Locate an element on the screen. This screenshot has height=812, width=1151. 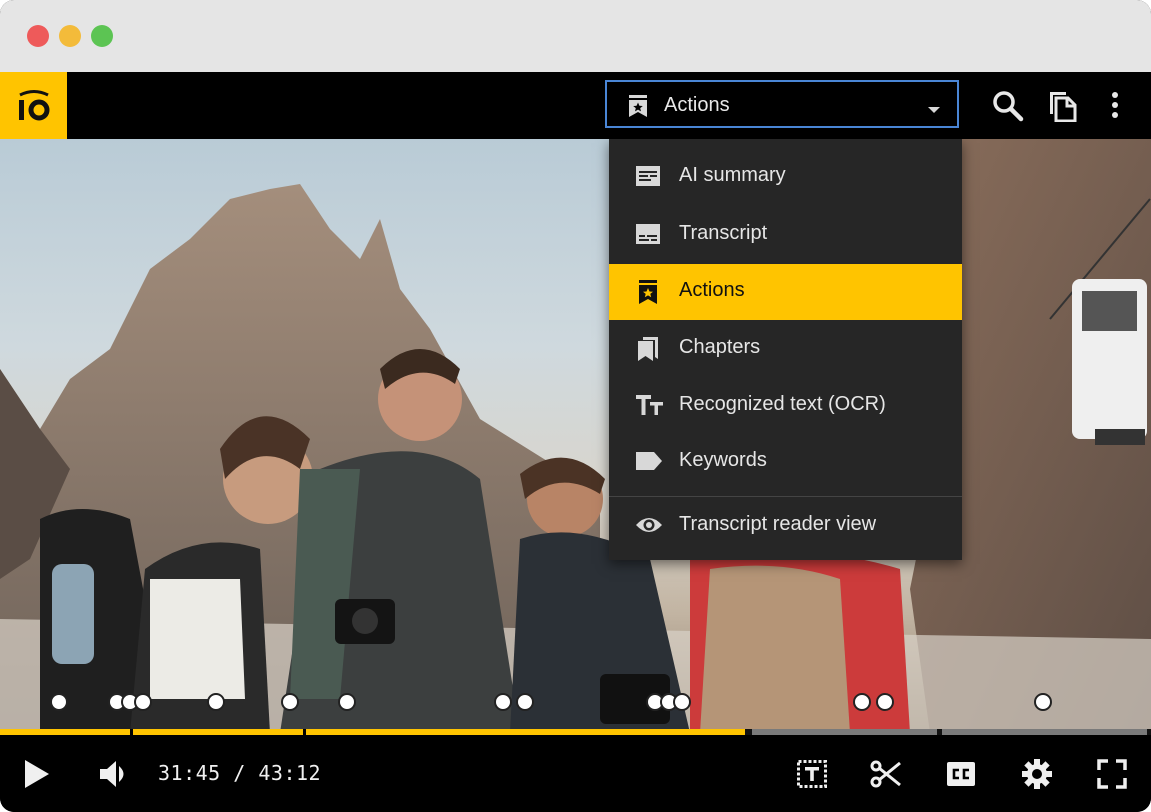
window-maximize-button is located at coordinates (102, 36).